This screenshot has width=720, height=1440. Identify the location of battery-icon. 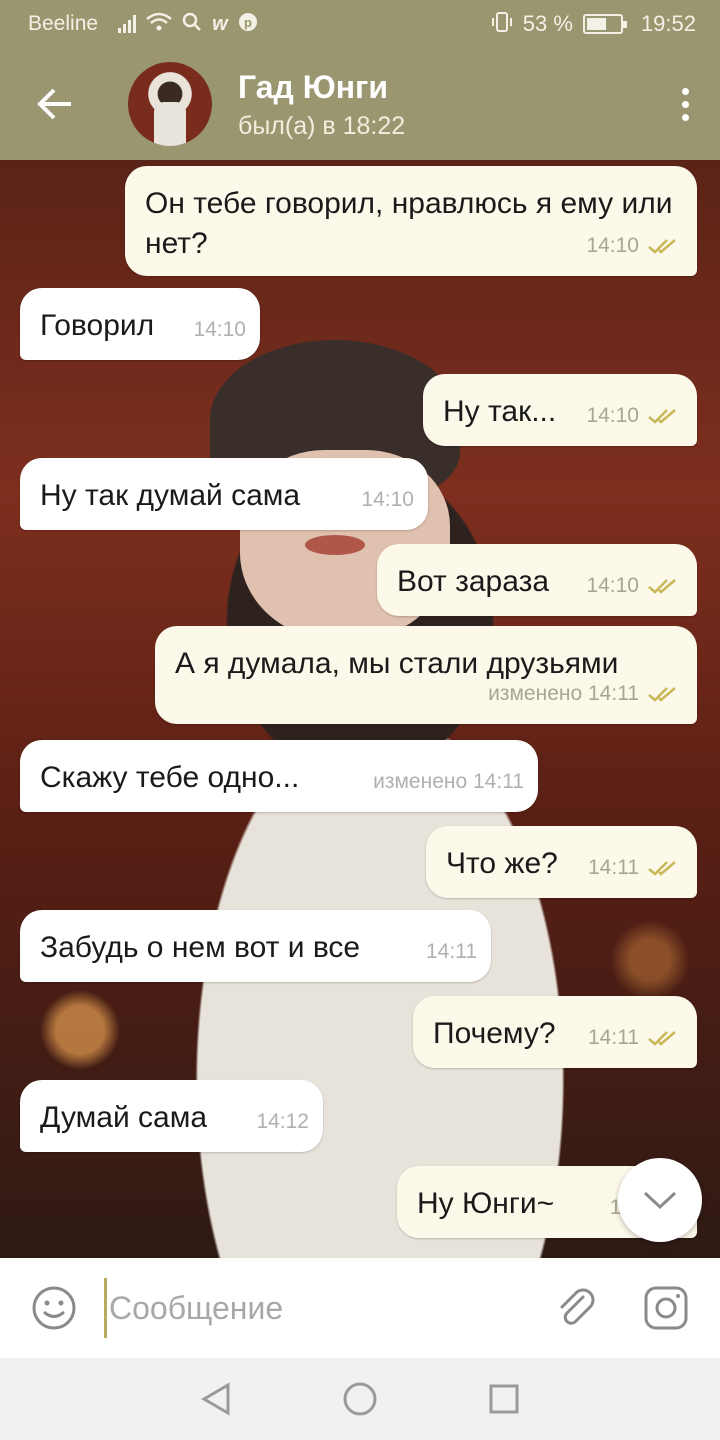
(604, 24).